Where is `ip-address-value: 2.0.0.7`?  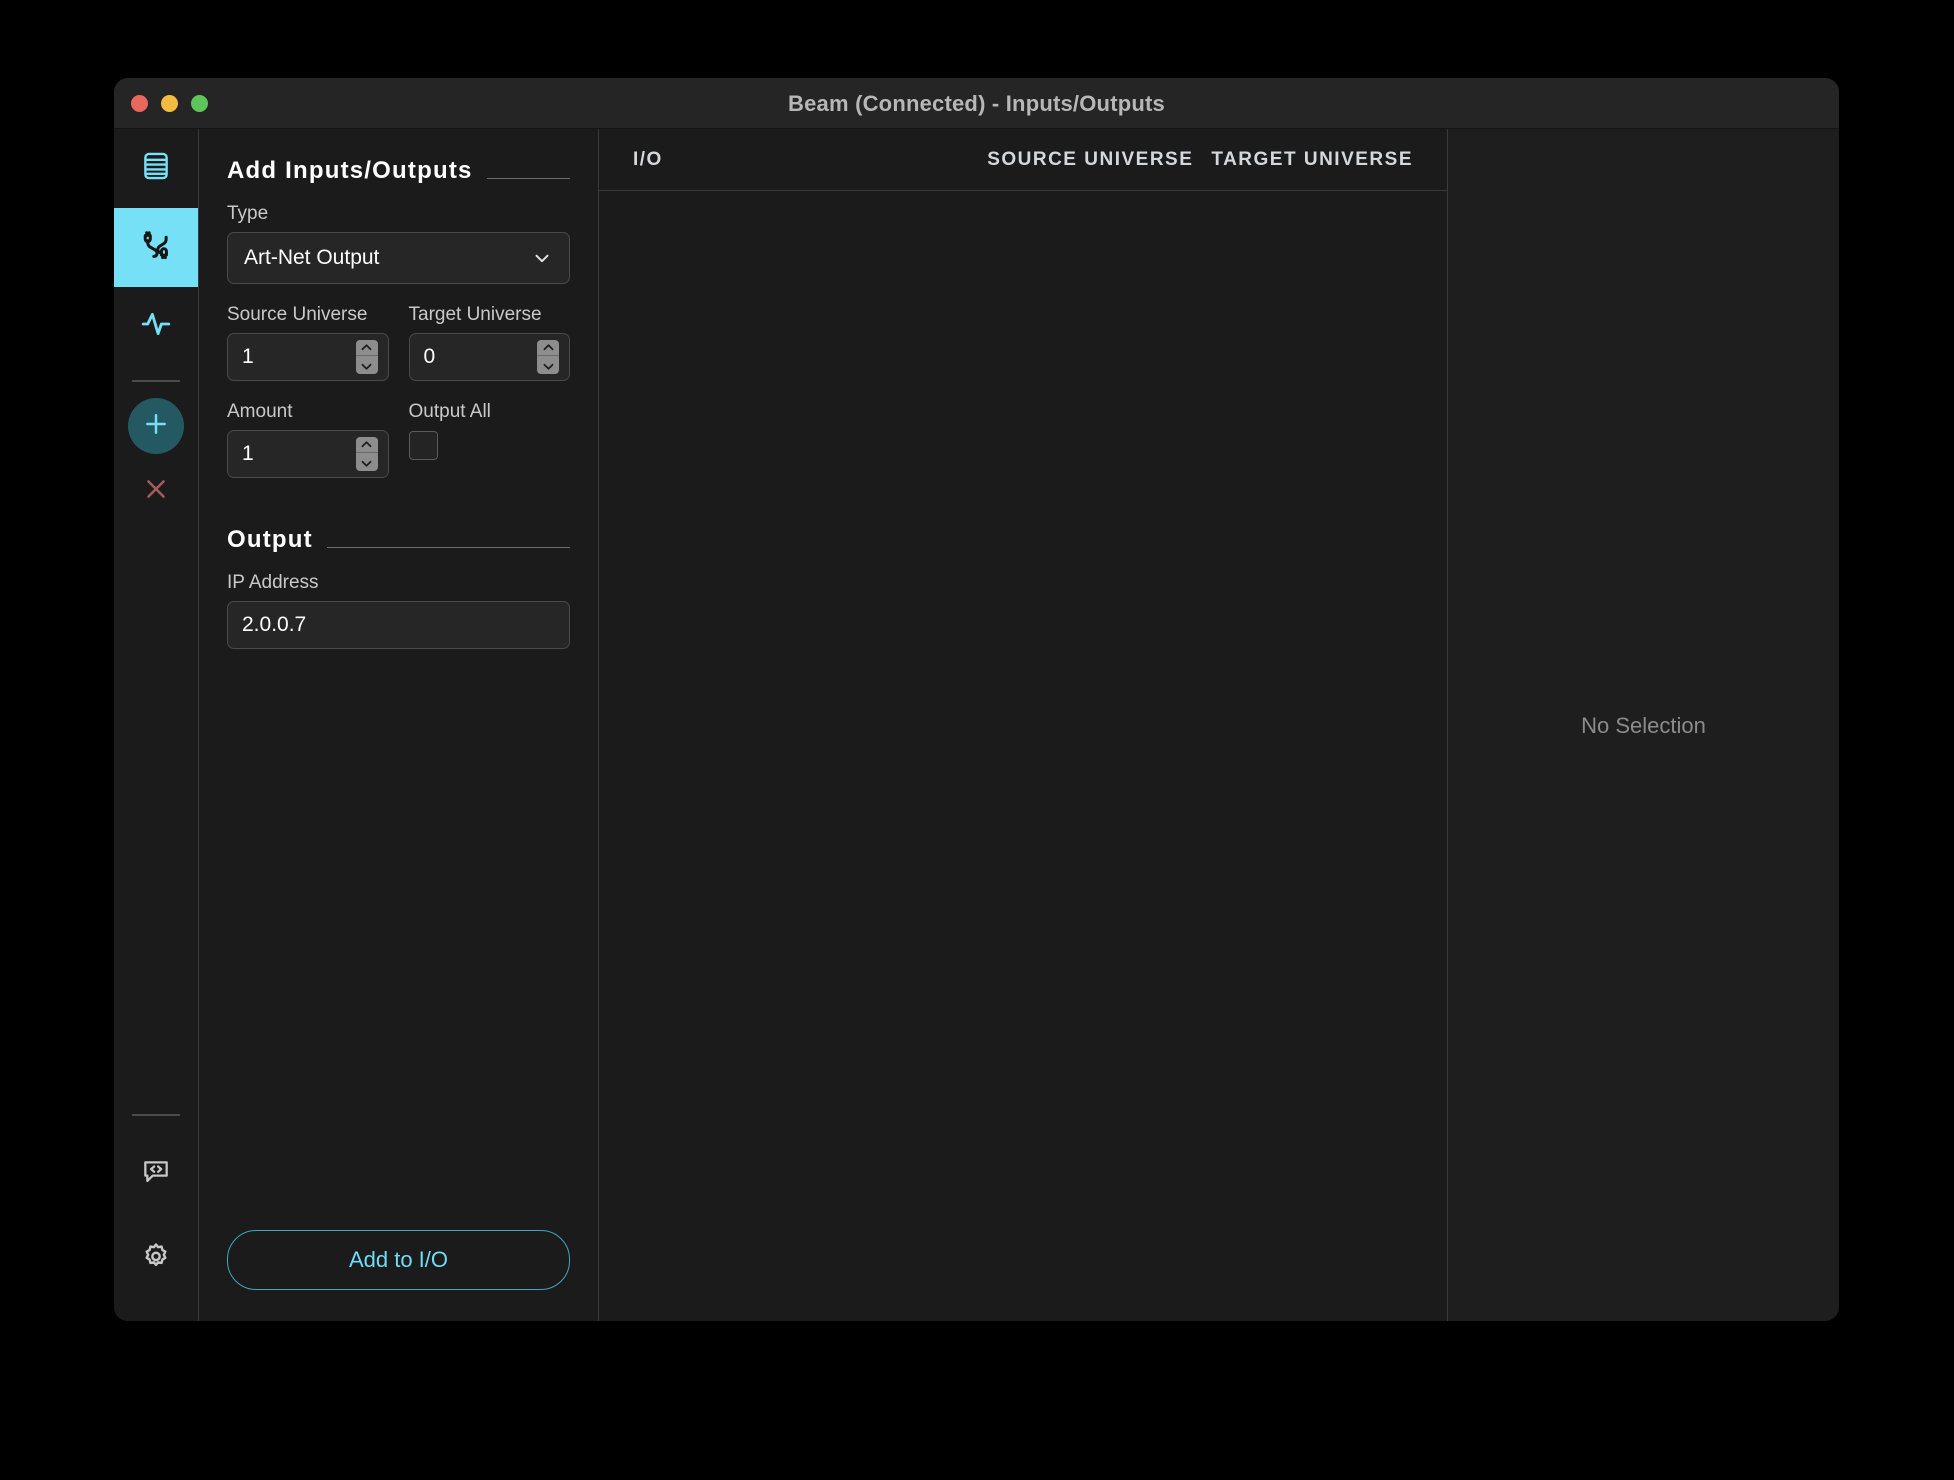
ip-address-value: 2.0.0.7 is located at coordinates (274, 624).